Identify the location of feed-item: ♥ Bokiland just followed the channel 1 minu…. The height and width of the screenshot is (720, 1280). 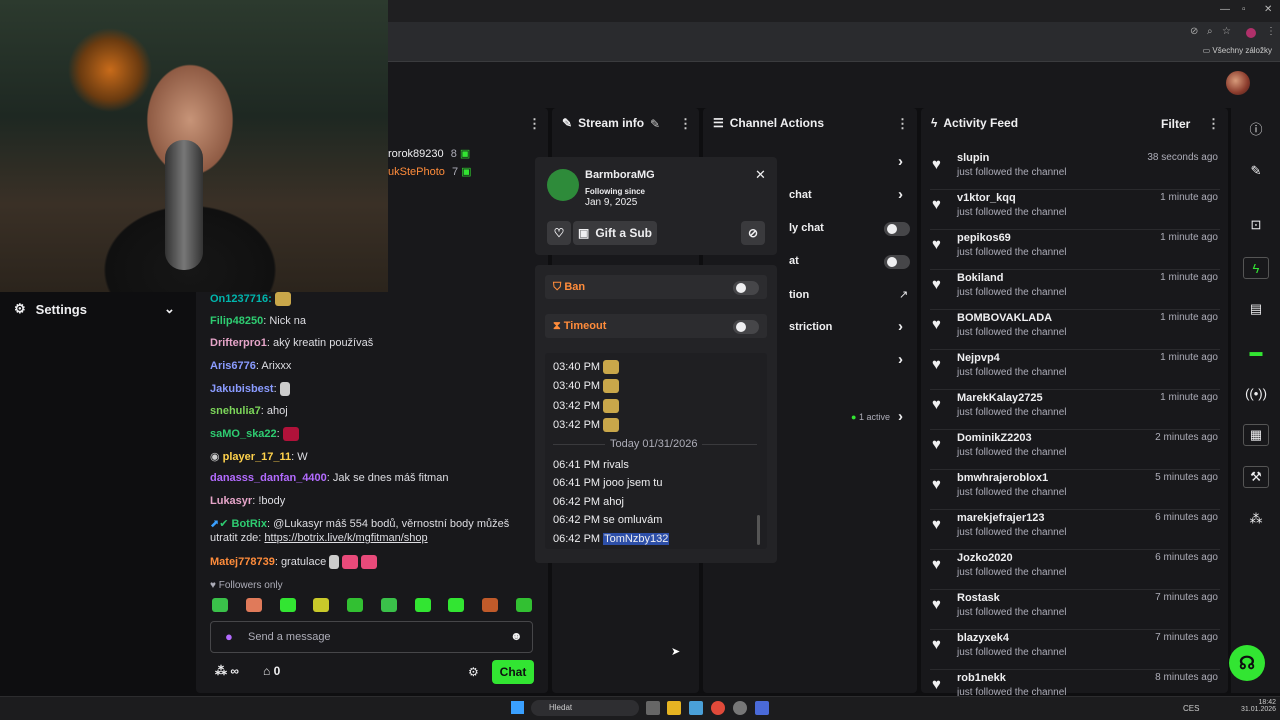
(1075, 290).